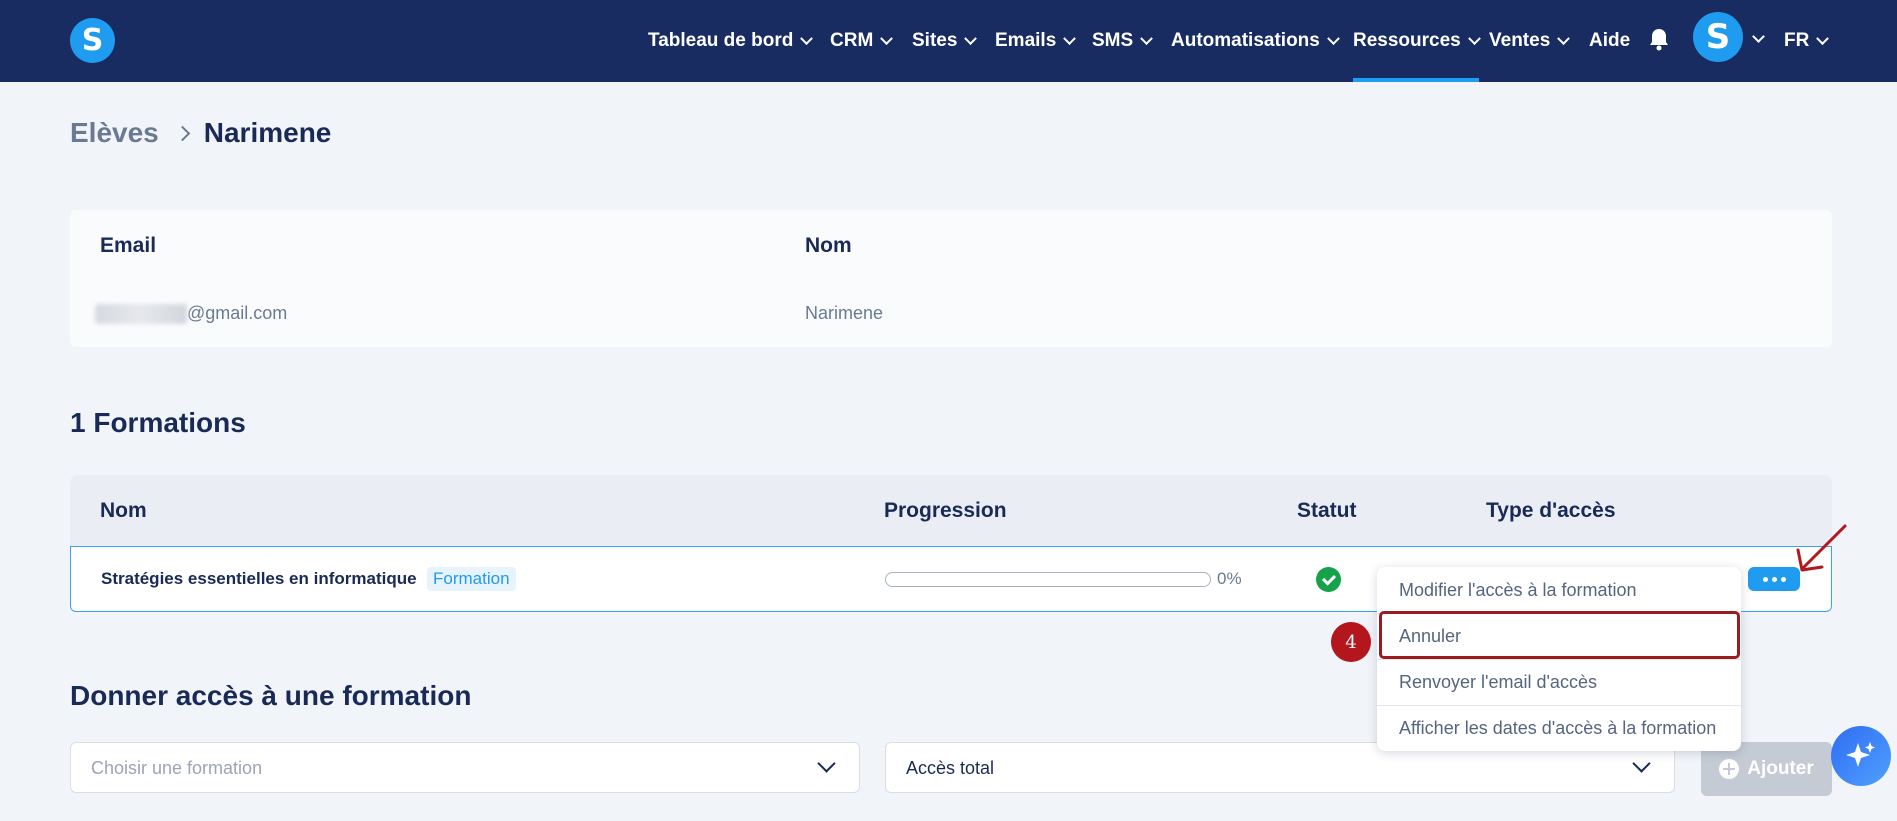  I want to click on page-title: Narimene, so click(267, 132).